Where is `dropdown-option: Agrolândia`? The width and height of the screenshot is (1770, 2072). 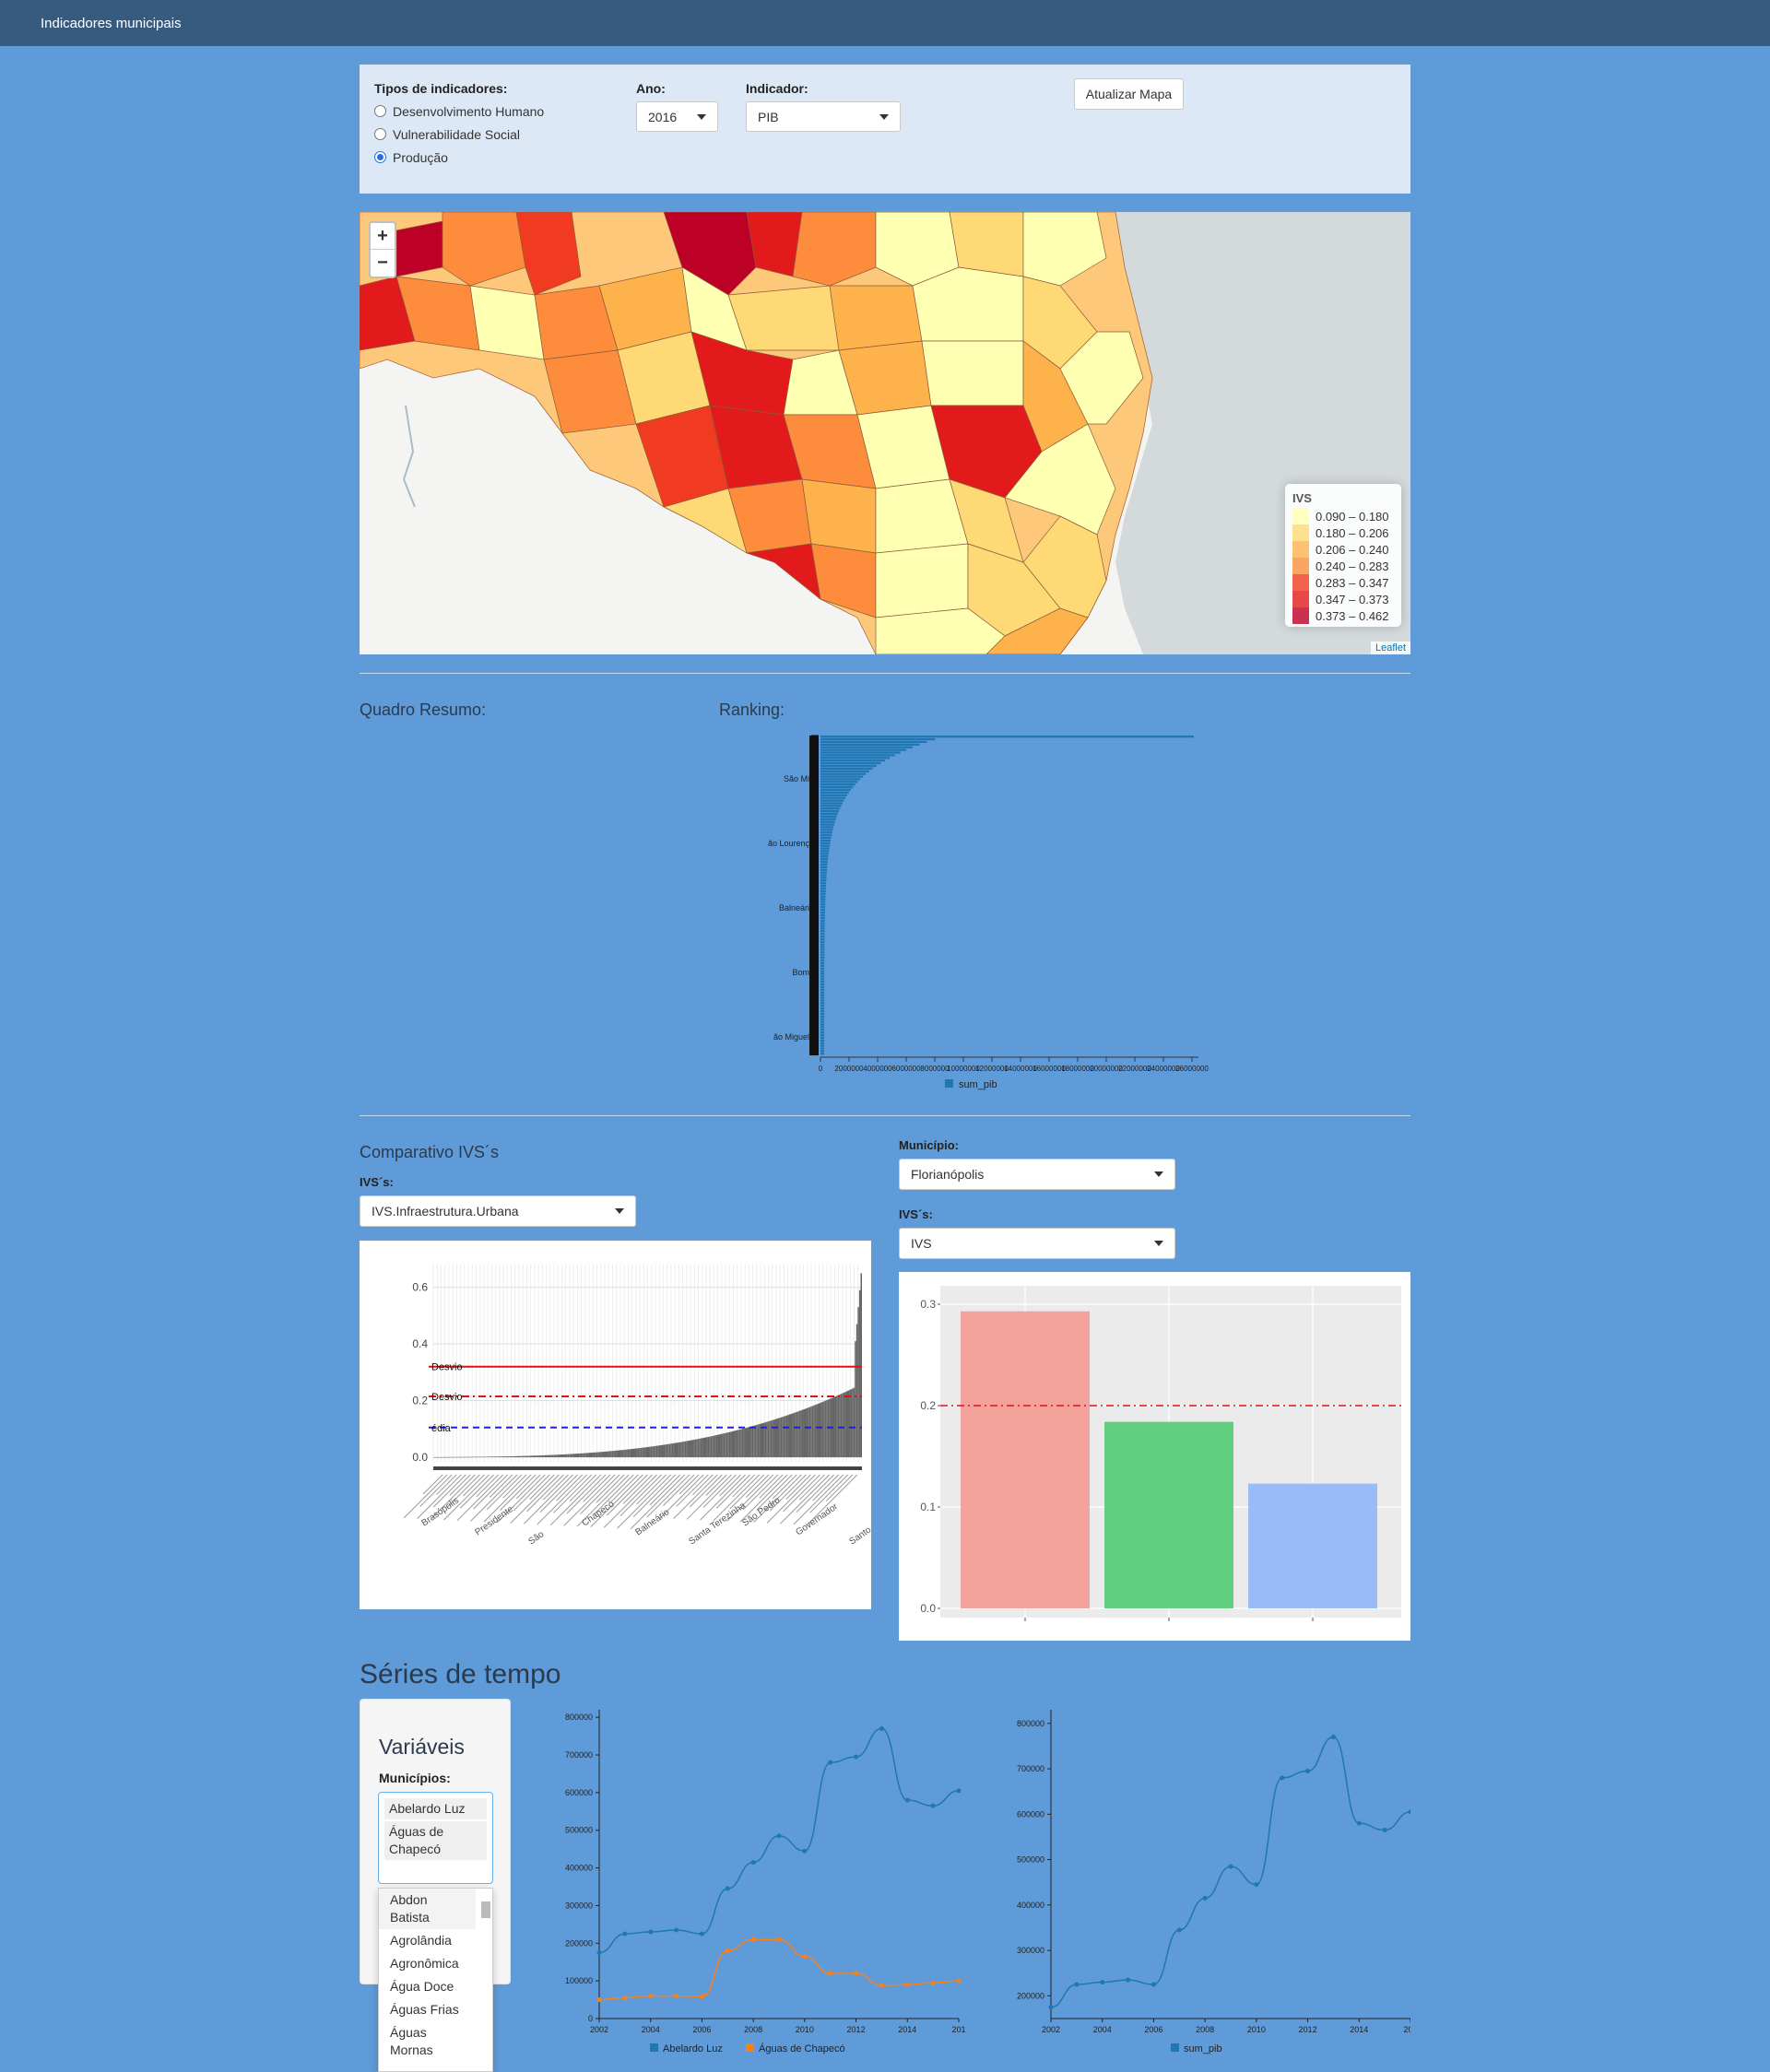 dropdown-option: Agrolândia is located at coordinates (427, 1941).